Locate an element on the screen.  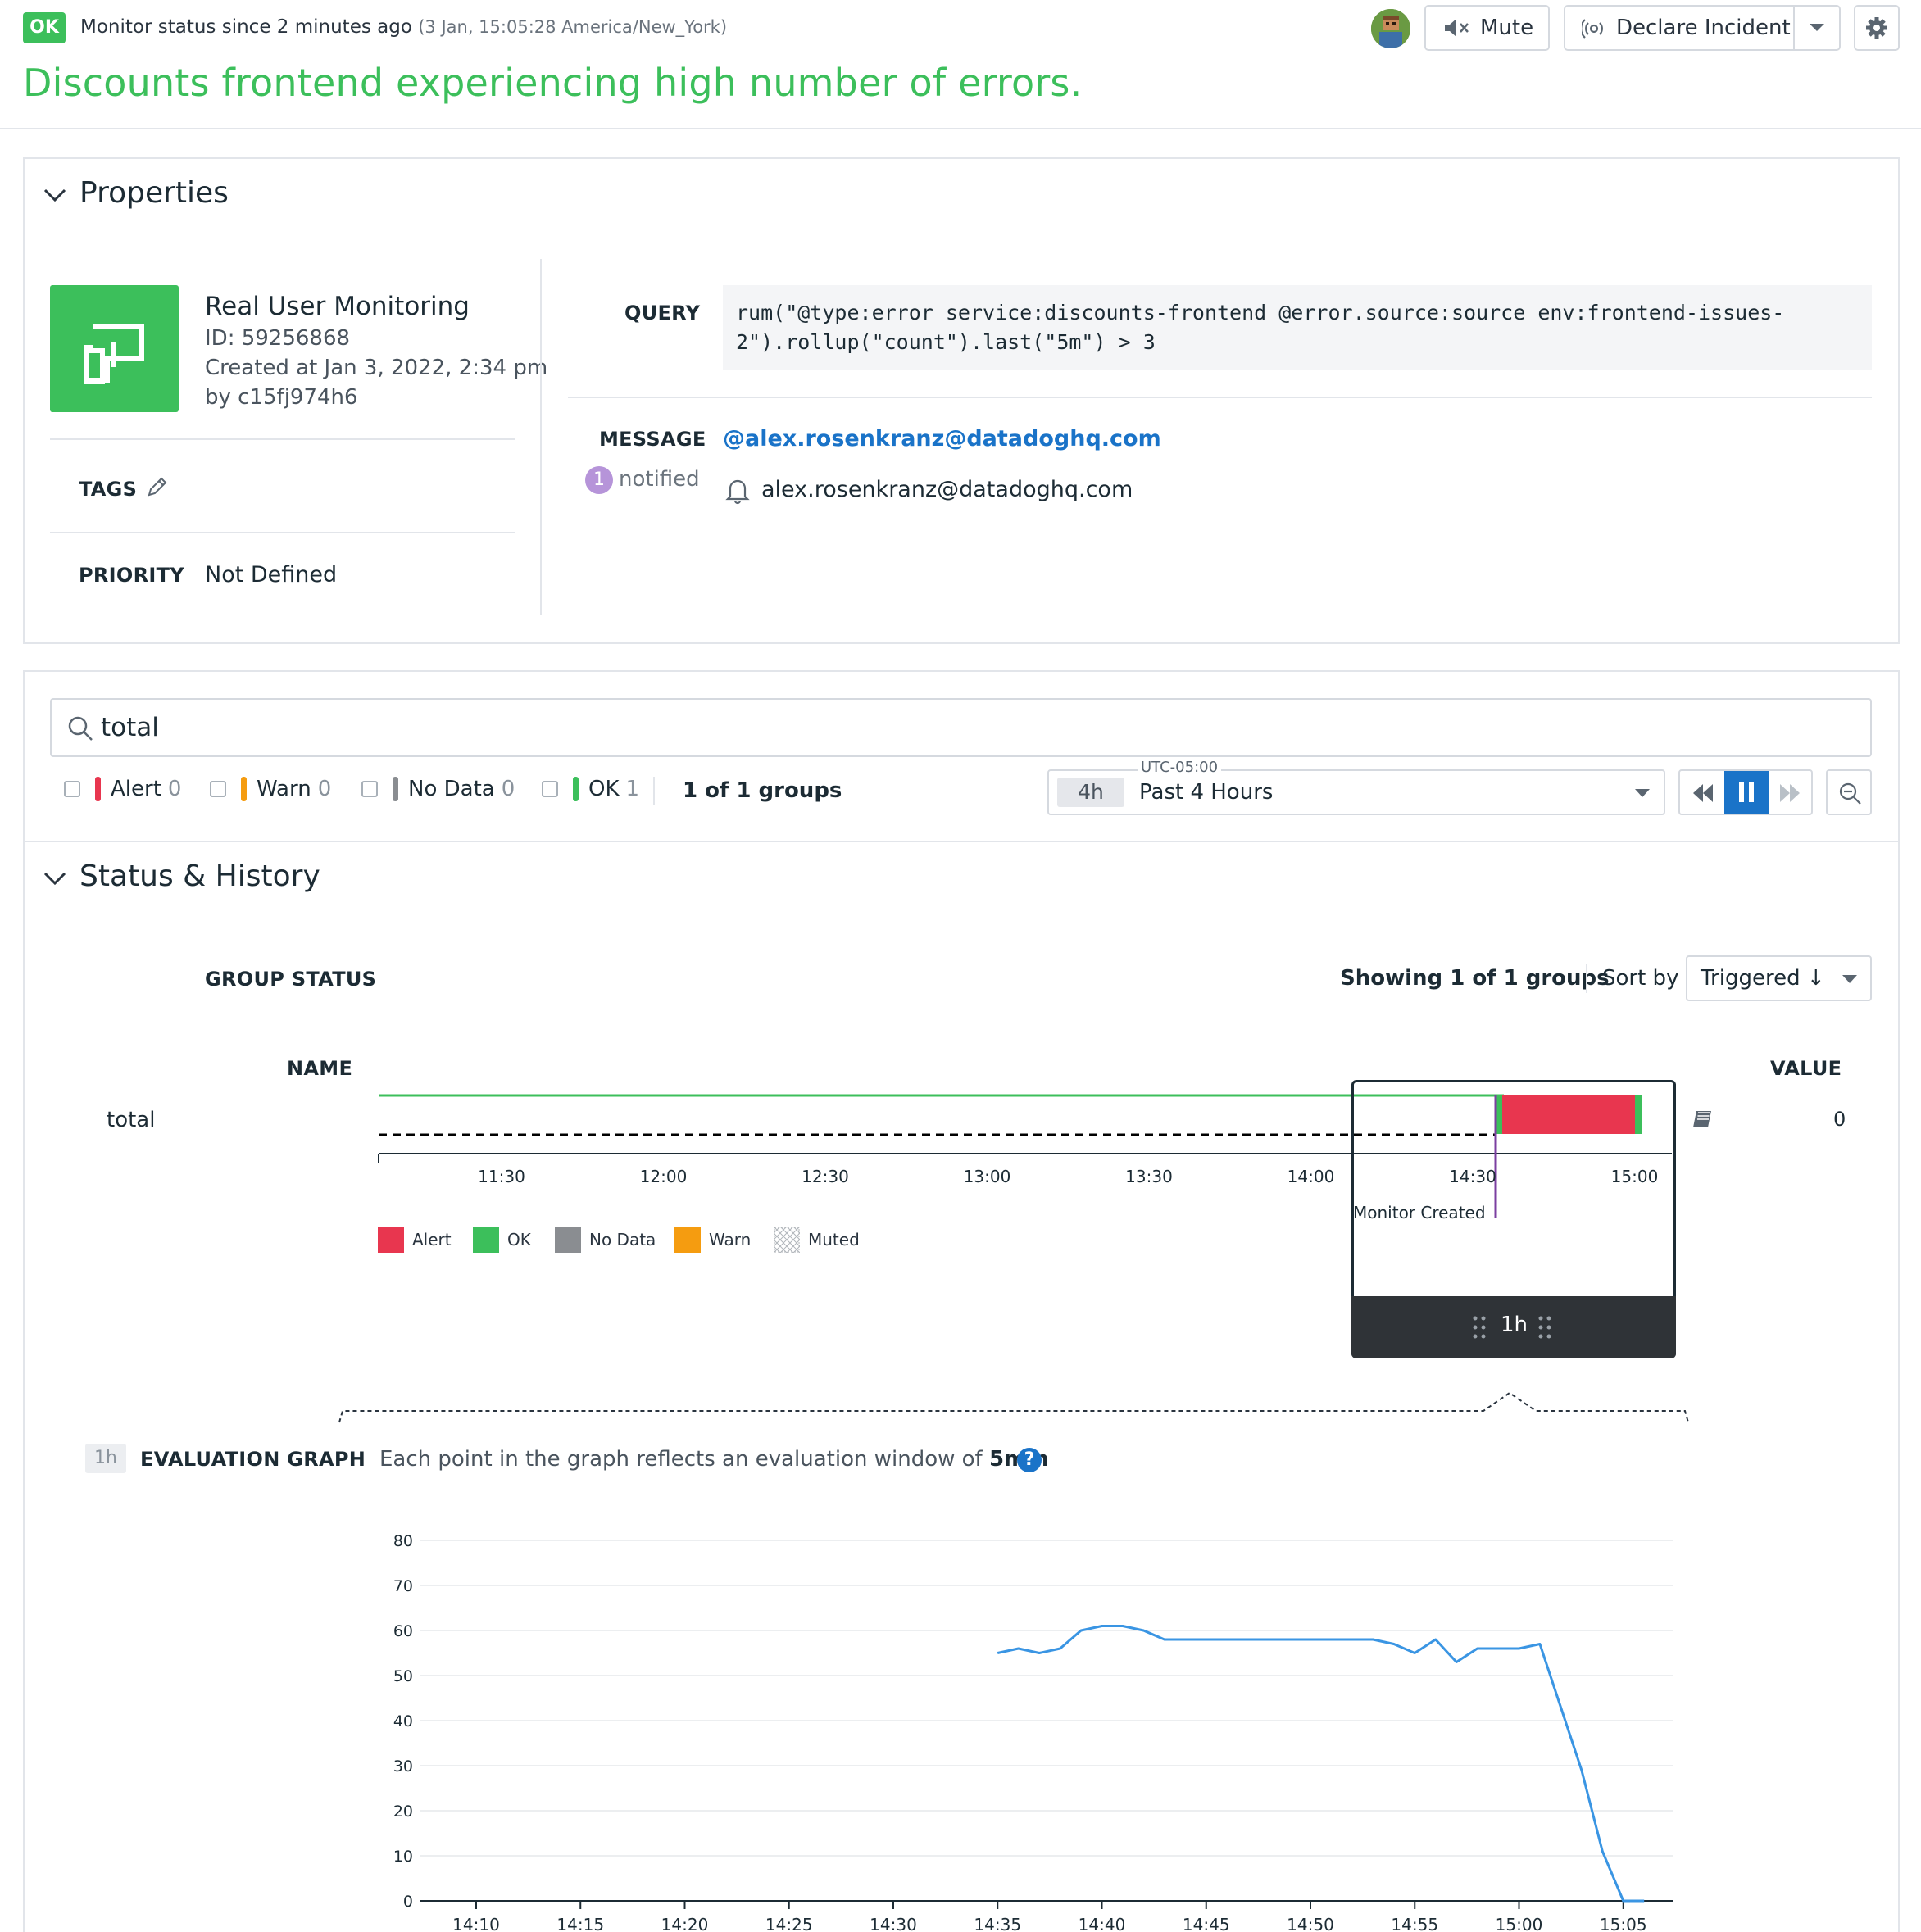
avatar is located at coordinates (1391, 28).